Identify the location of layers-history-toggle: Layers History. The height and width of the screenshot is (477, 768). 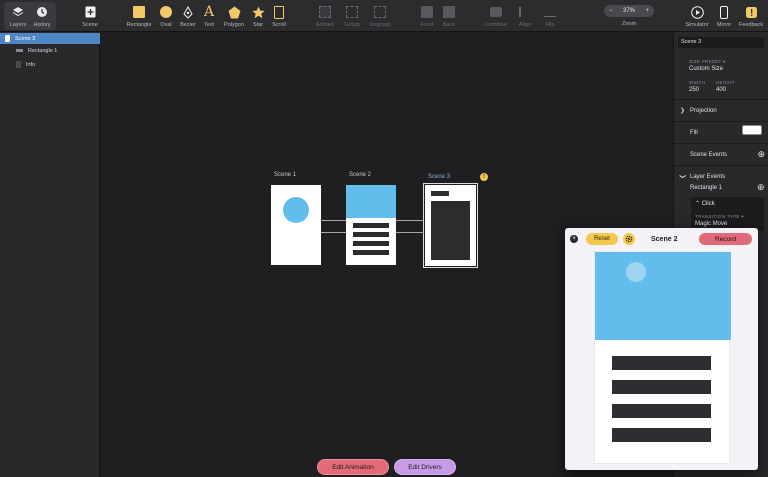
(30, 16).